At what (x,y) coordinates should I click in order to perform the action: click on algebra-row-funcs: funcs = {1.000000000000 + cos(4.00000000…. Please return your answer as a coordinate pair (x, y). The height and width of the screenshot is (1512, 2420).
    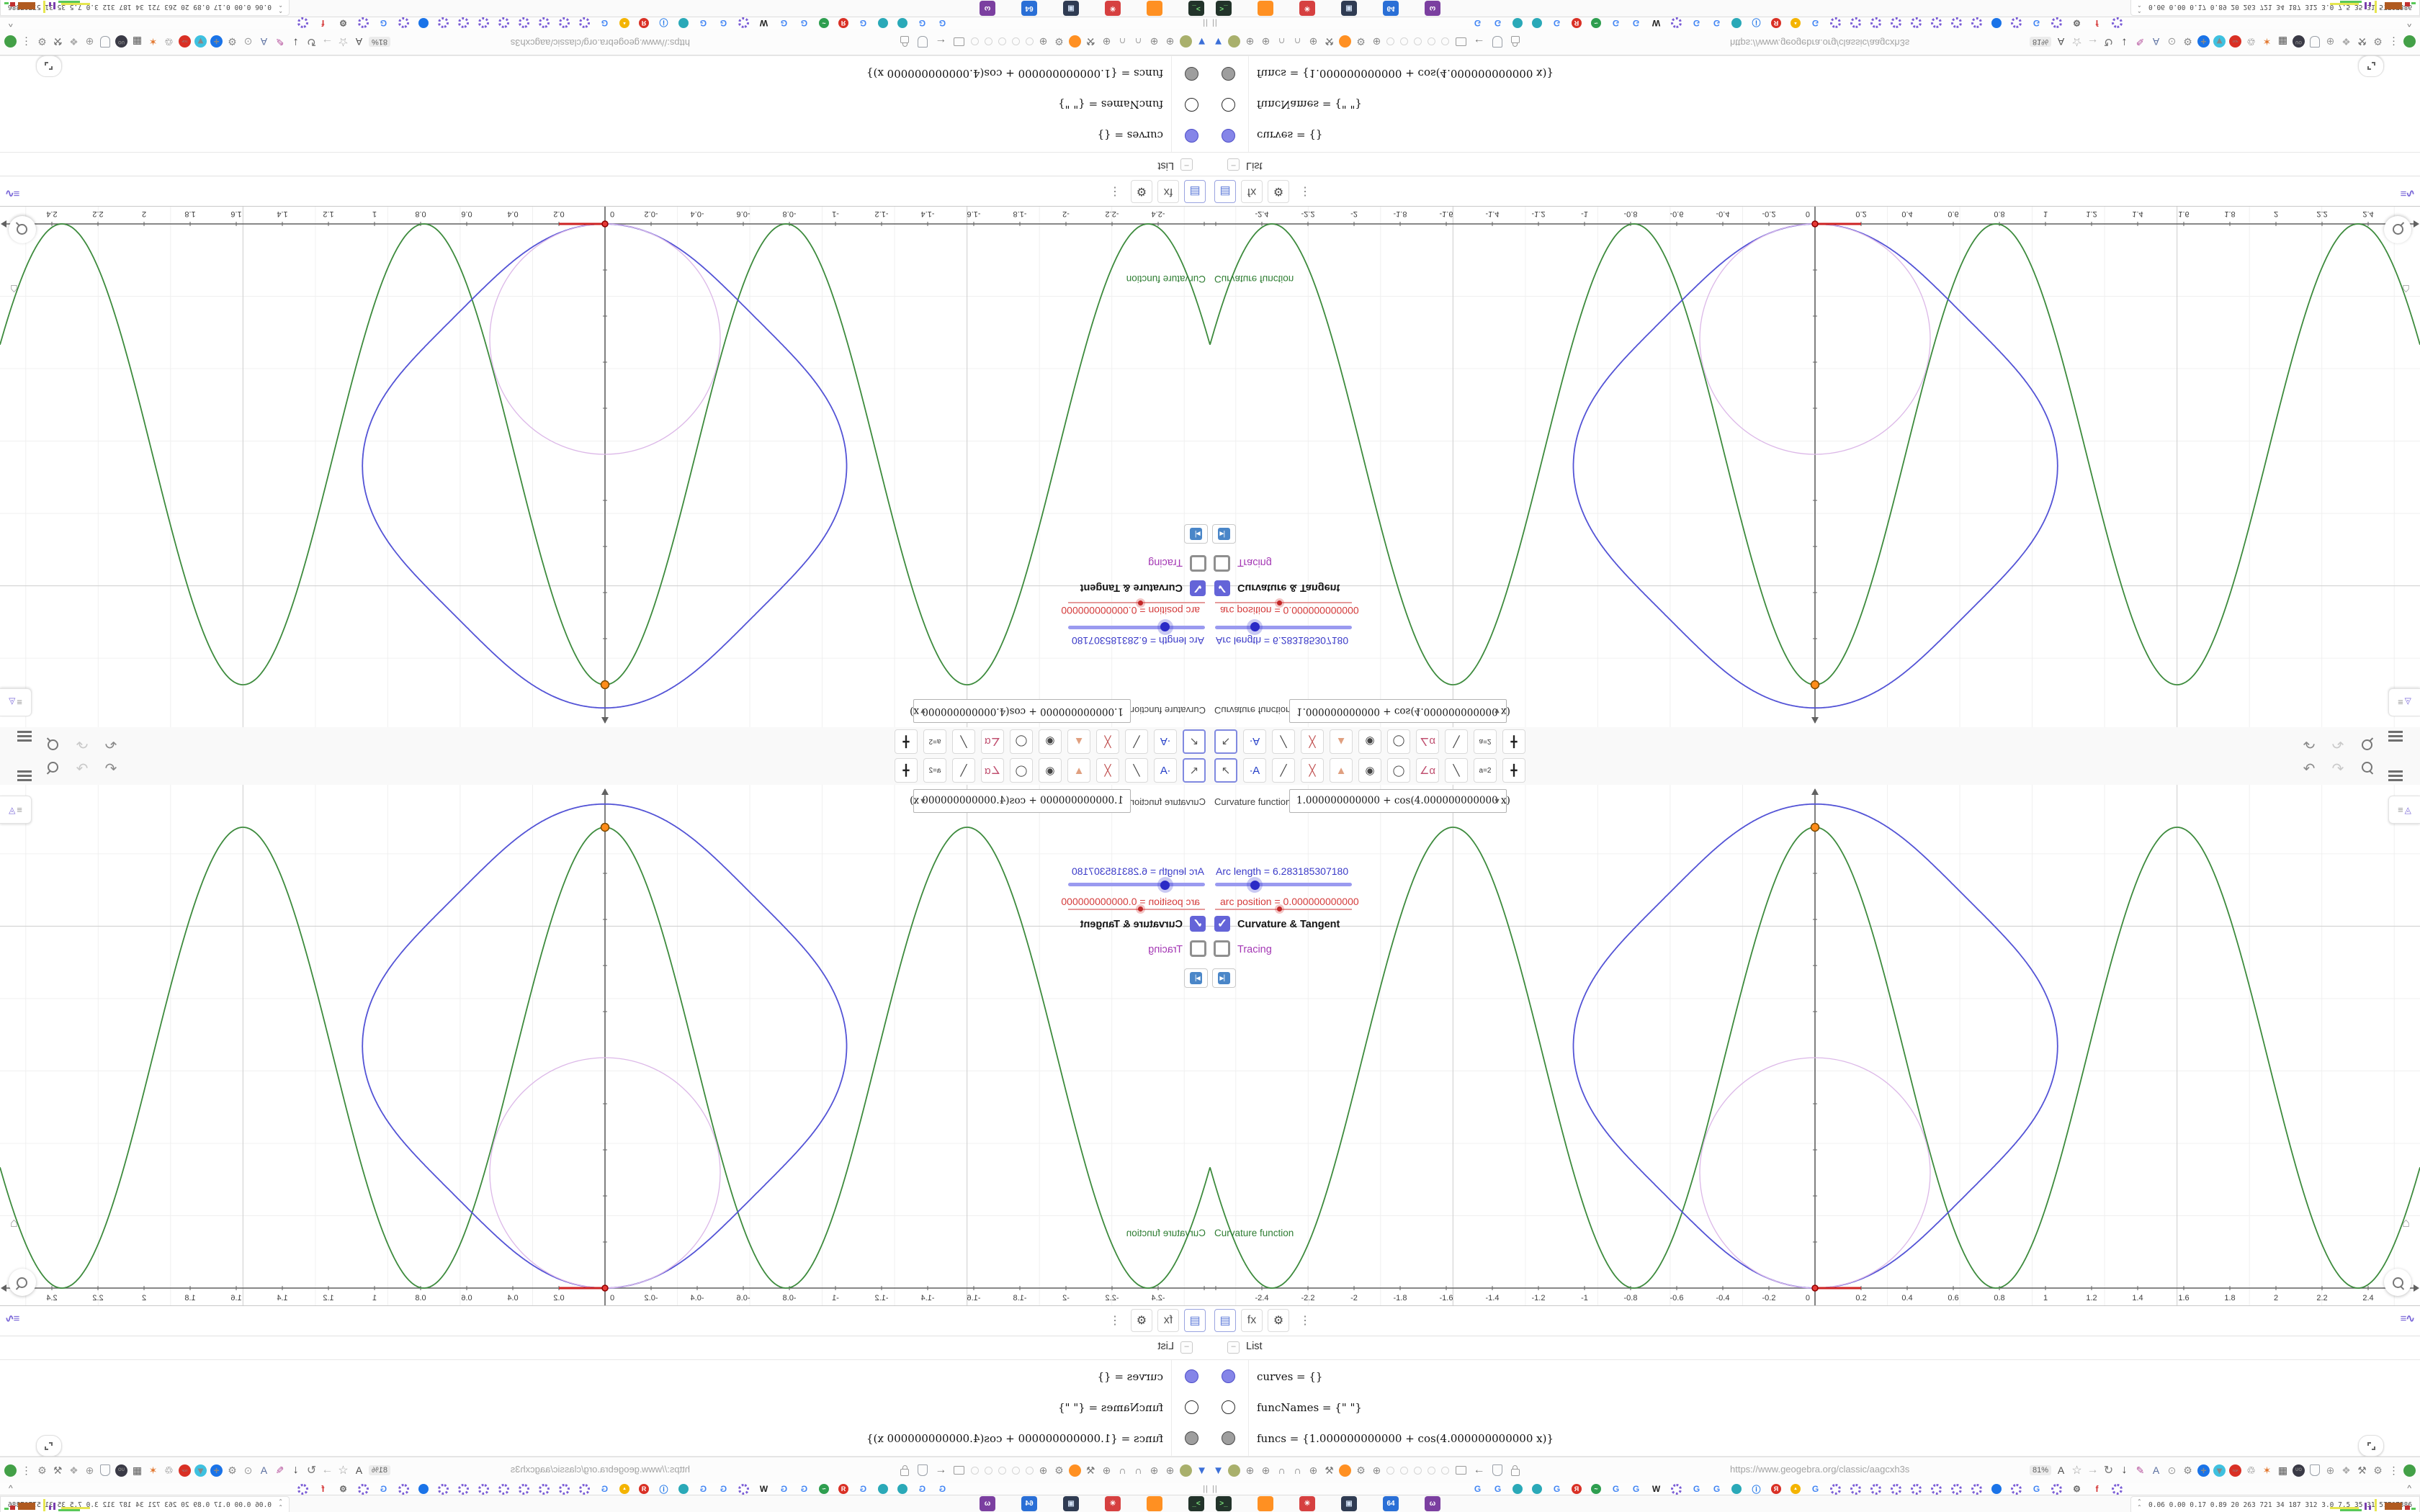
    Looking at the image, I should click on (605, 72).